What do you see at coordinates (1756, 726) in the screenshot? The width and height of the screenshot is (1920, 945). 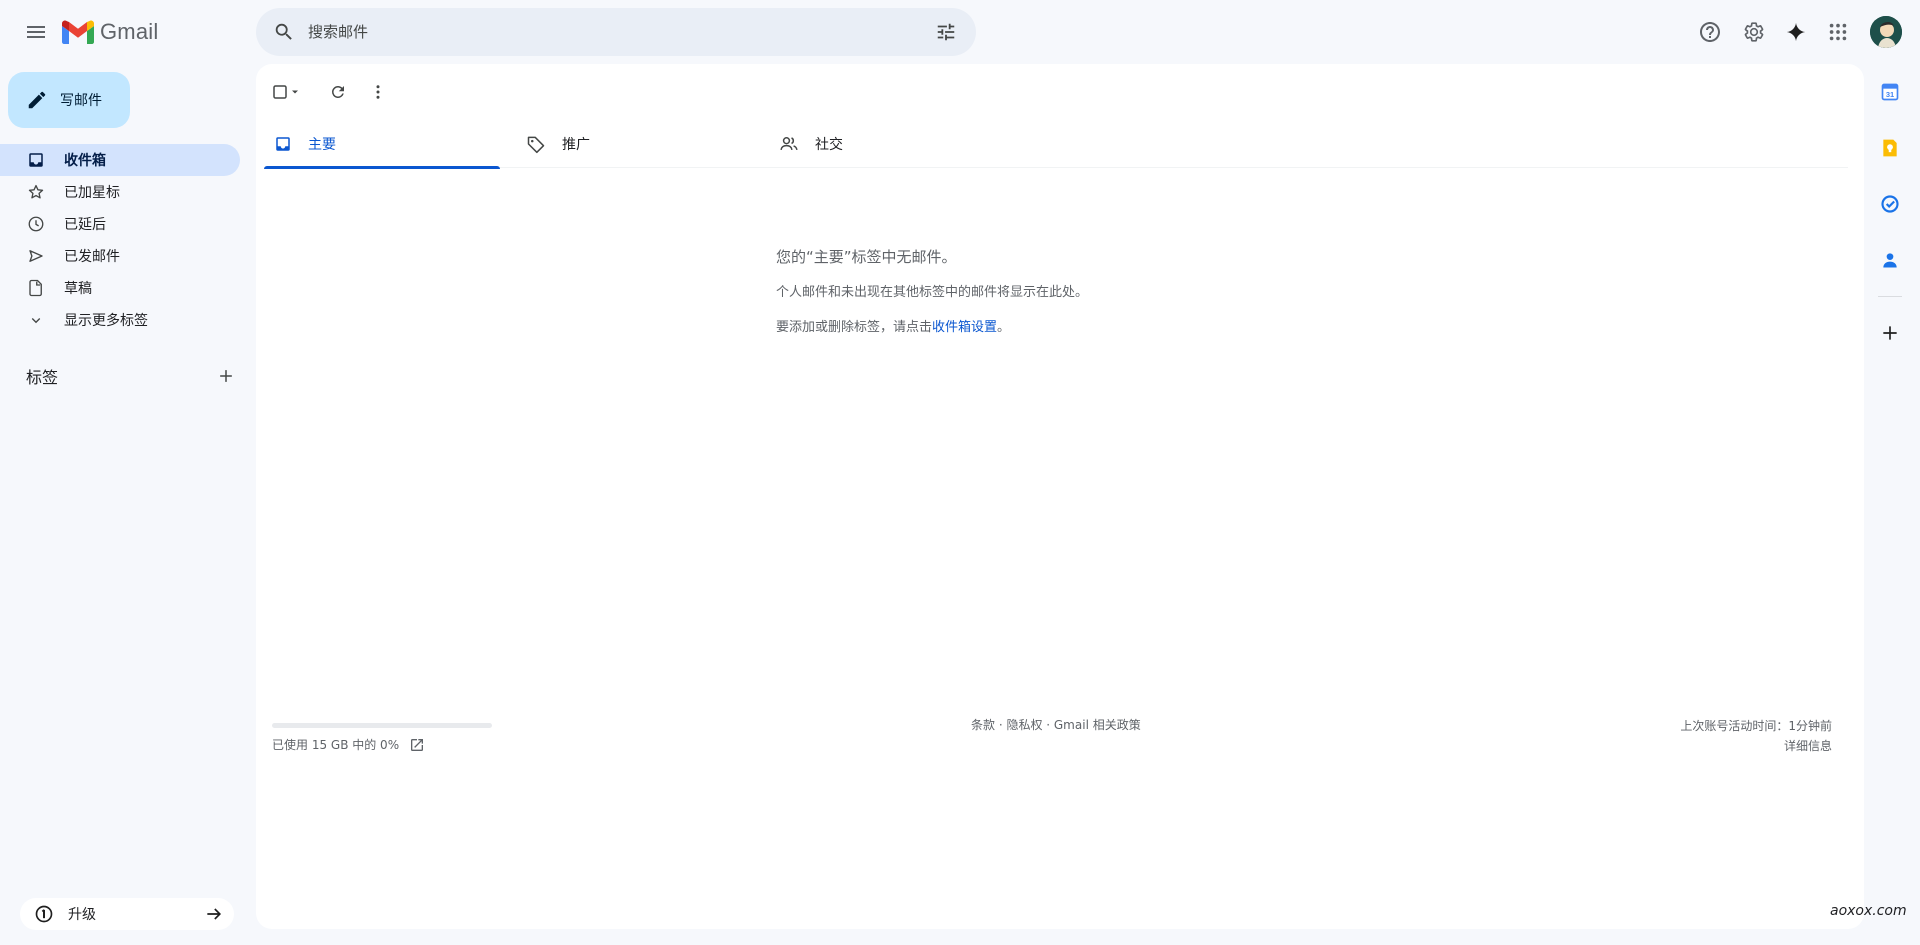 I see `last-activity-text: 上次账号活动时间：1分钟前` at bounding box center [1756, 726].